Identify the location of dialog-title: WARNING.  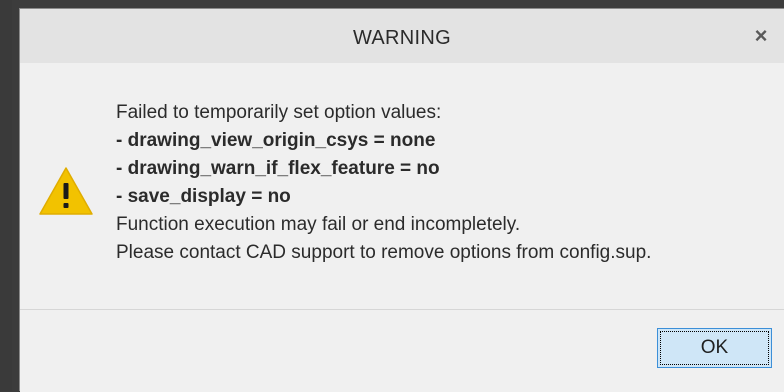
(402, 38).